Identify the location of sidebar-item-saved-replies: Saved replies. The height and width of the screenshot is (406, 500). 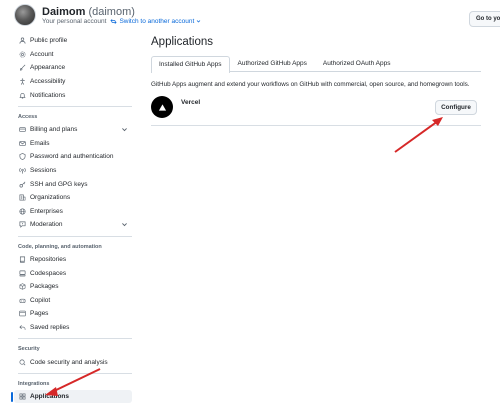
(73, 328).